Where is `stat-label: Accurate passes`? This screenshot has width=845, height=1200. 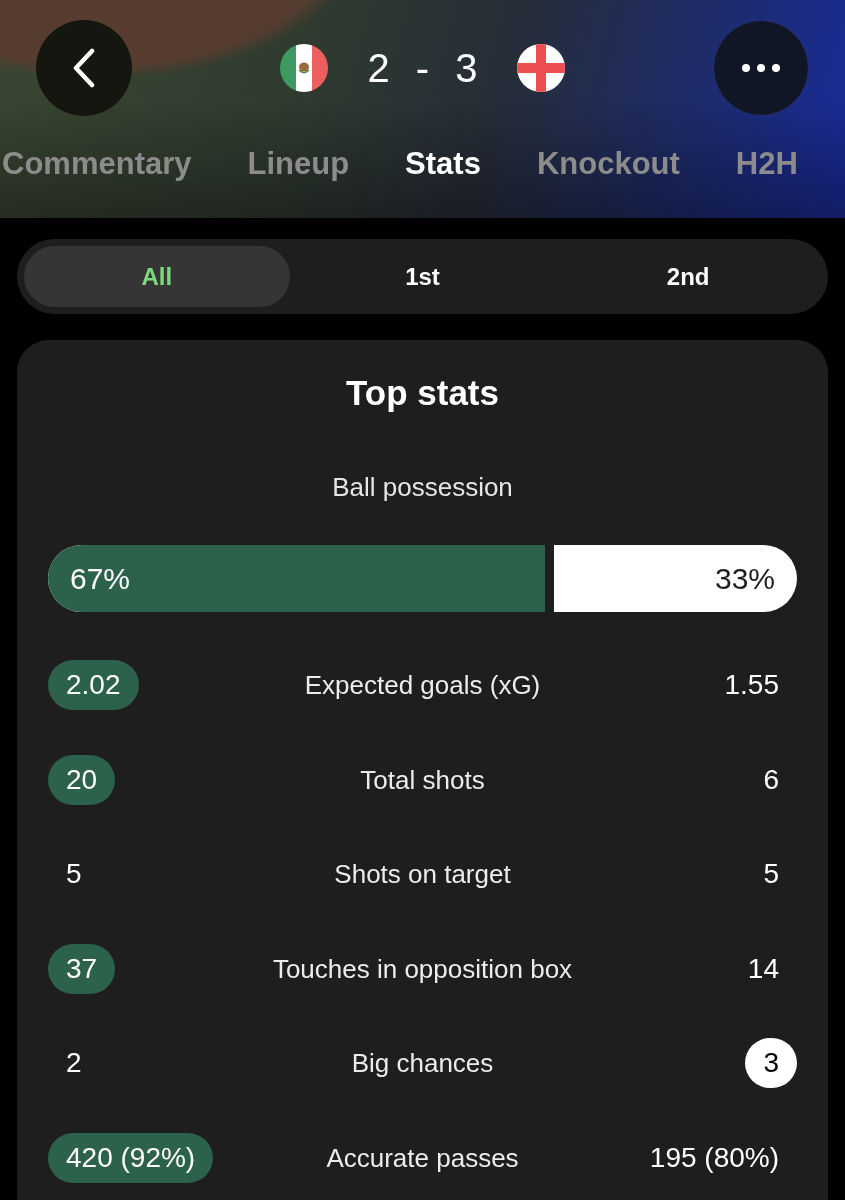 stat-label: Accurate passes is located at coordinates (422, 1157).